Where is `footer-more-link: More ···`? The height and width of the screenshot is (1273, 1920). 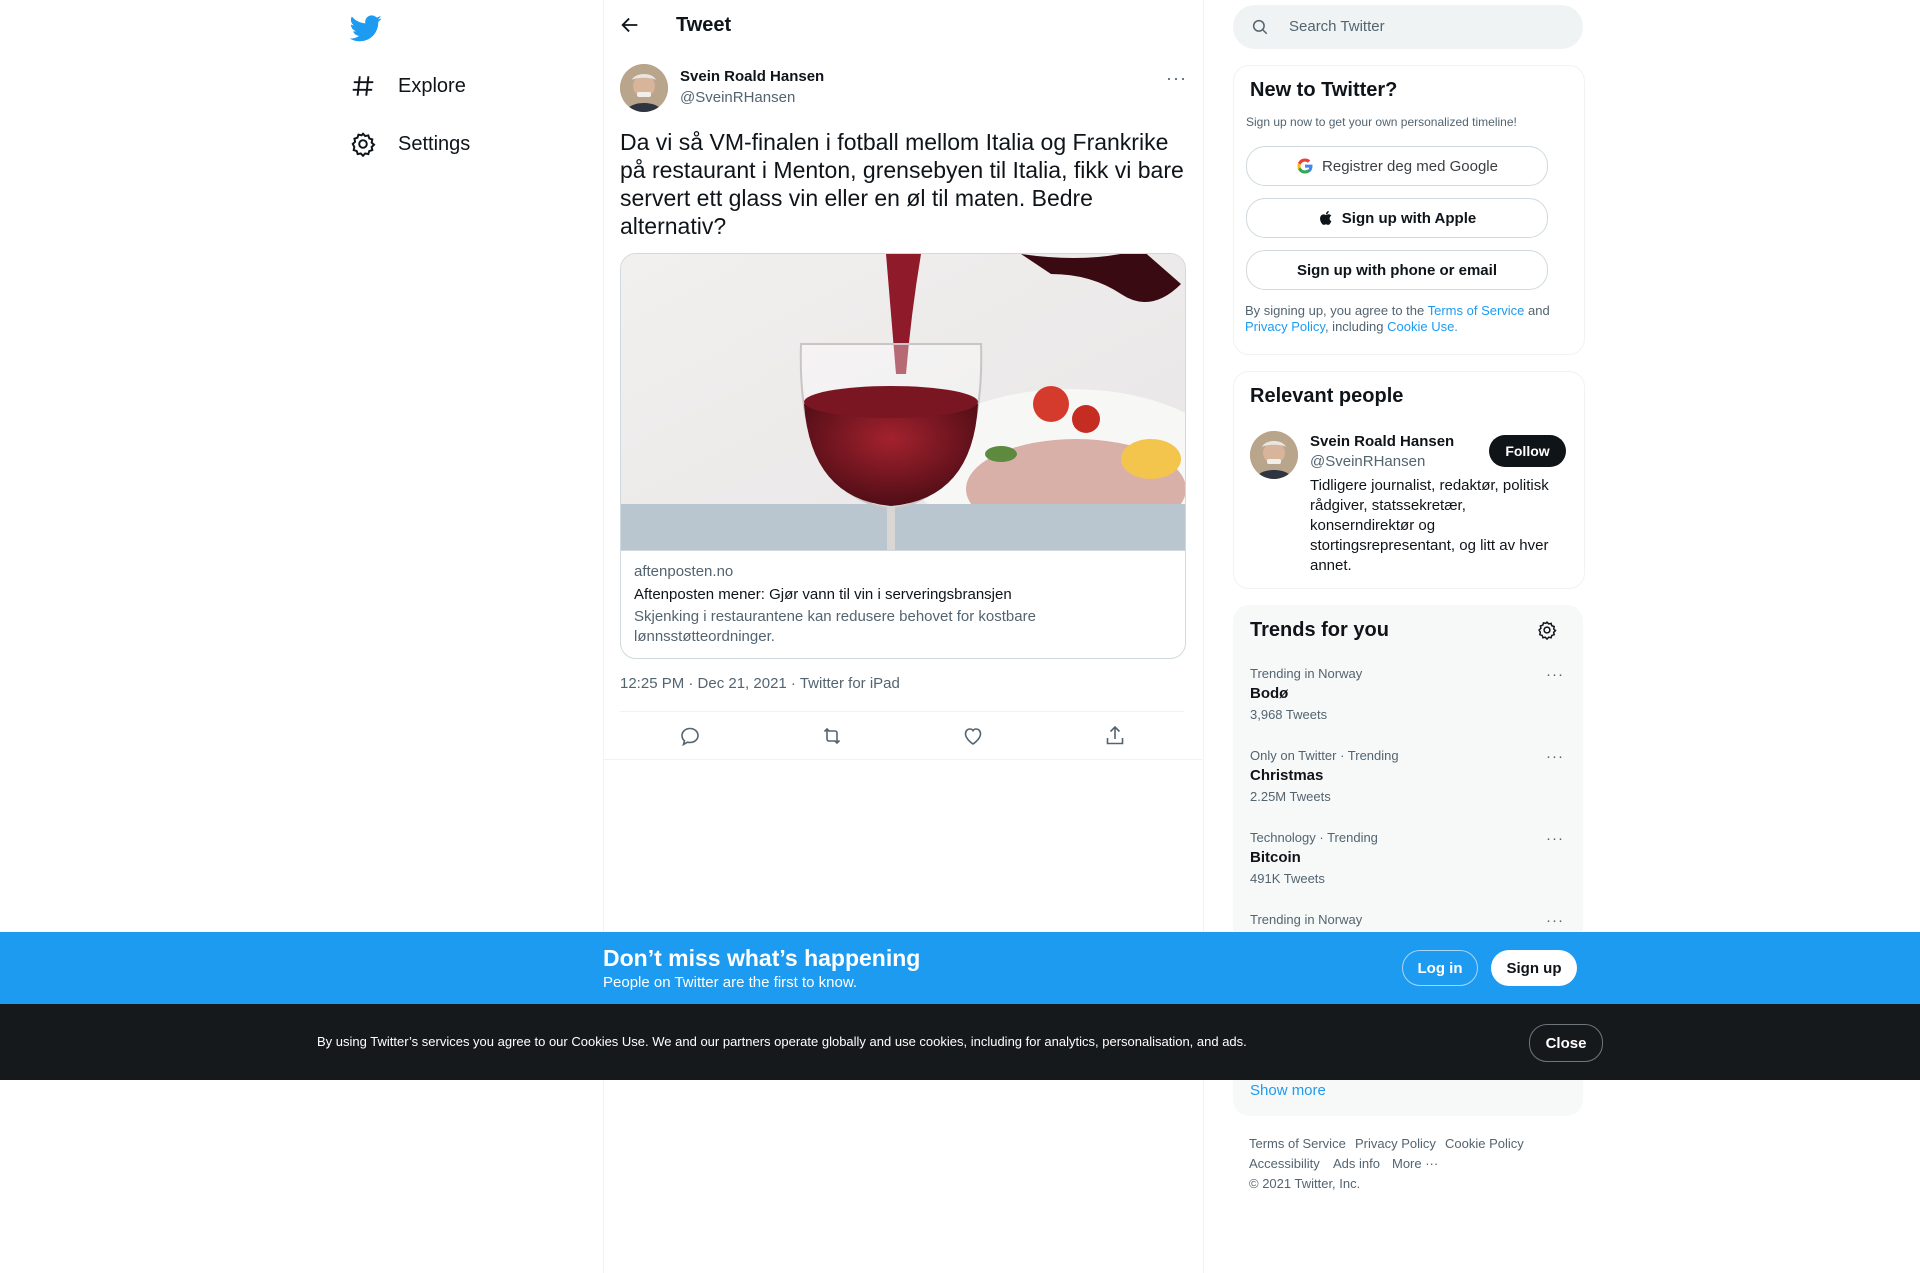 footer-more-link: More ··· is located at coordinates (1415, 1163).